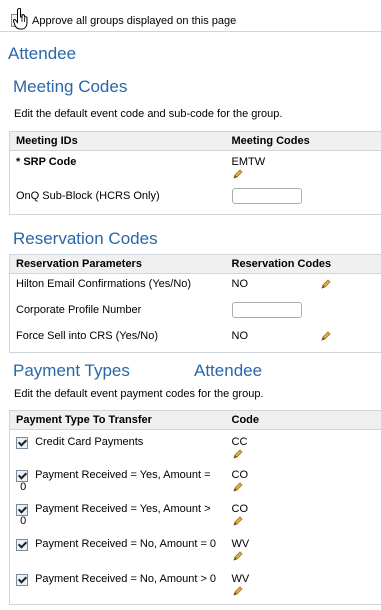 The height and width of the screenshot is (610, 381). I want to click on table-row: Force Sell into CRS (Yes/No) NO, so click(195, 339).